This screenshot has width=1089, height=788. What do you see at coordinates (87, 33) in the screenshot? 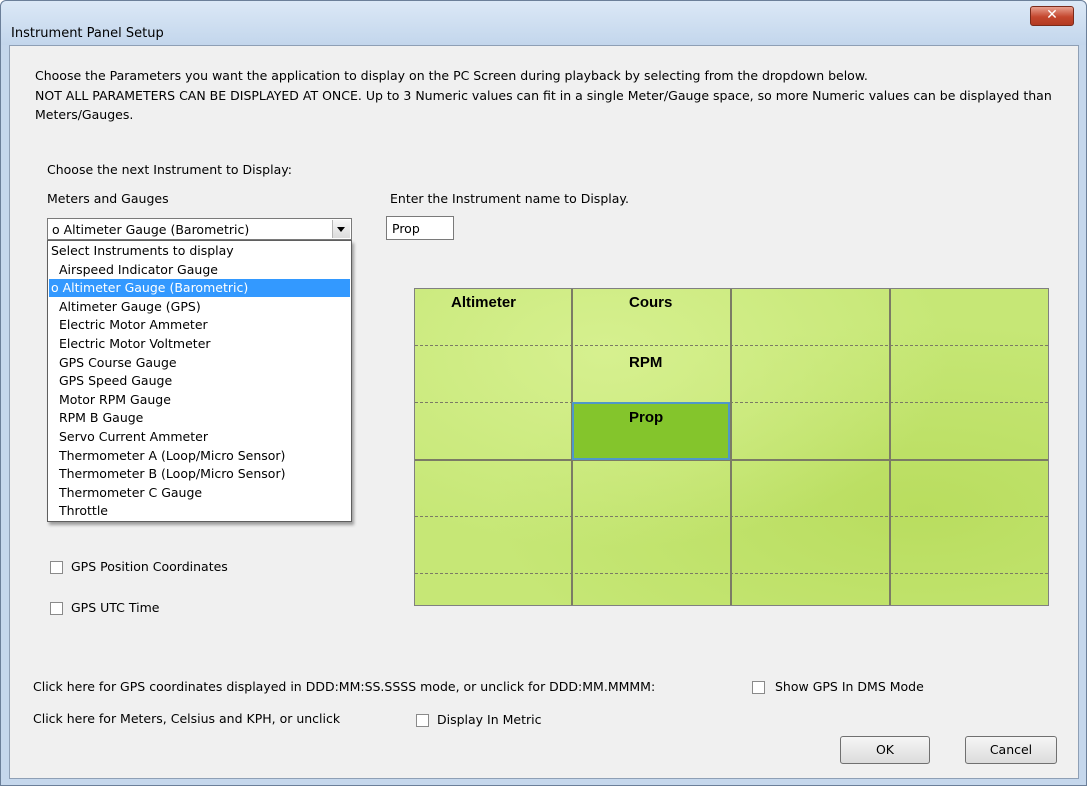
I see `window-title: Instrument Panel Setup` at bounding box center [87, 33].